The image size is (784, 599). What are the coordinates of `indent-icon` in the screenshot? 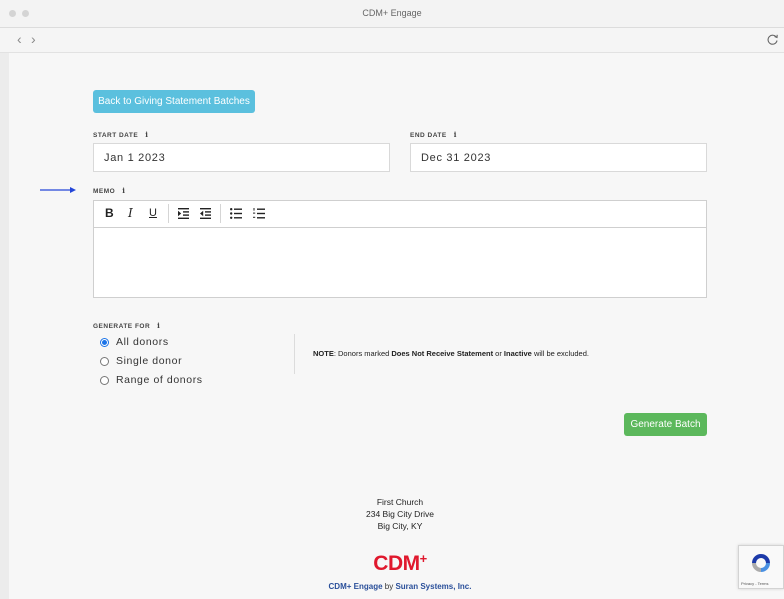 It's located at (183, 213).